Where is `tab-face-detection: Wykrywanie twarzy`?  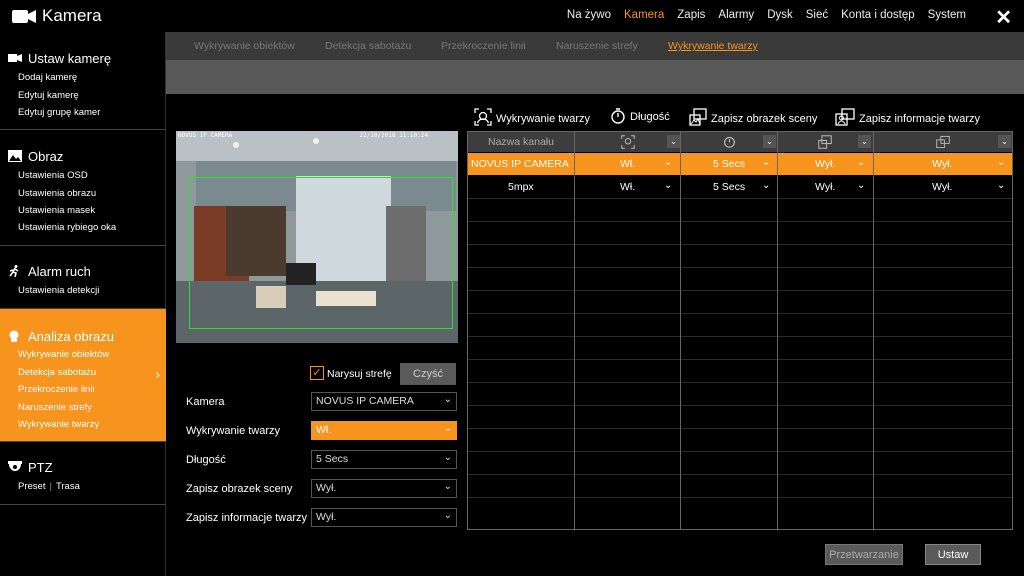
tab-face-detection: Wykrywanie twarzy is located at coordinates (713, 46).